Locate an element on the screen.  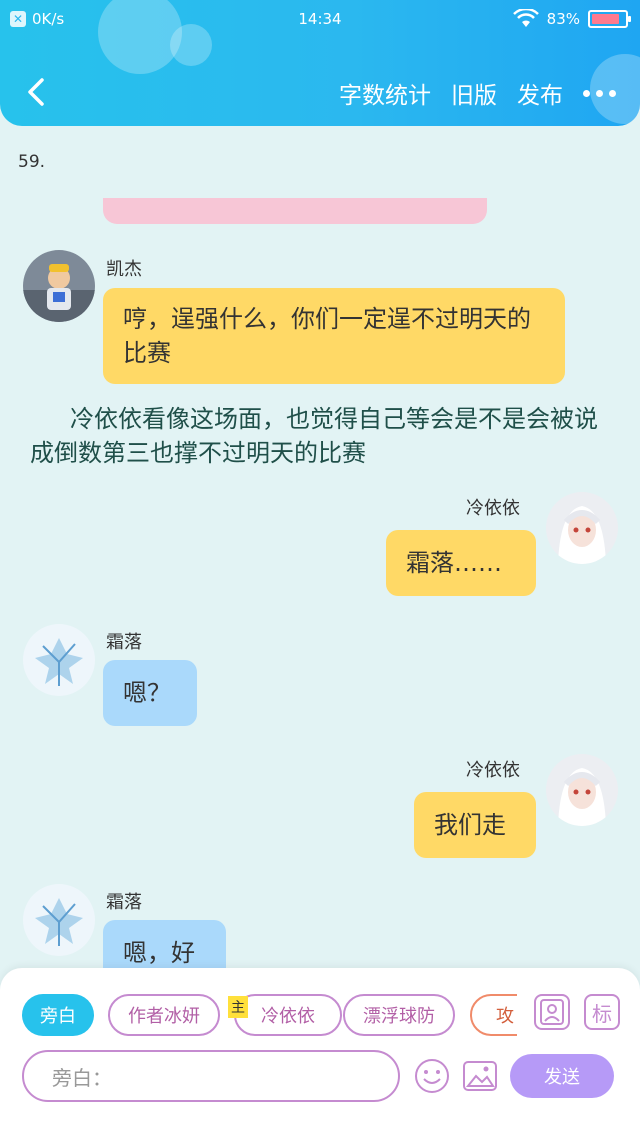
role-selector: 旁白 作者冰妍 冷依依 漂浮球防 攻 is located at coordinates (269, 1016).